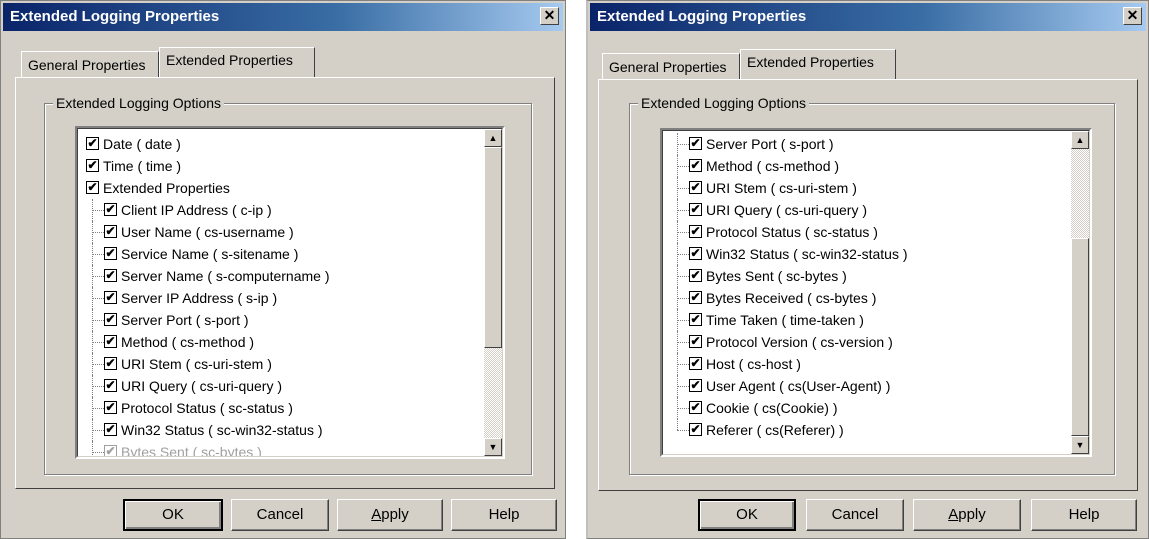 Image resolution: width=1149 pixels, height=539 pixels. I want to click on tree-item: ✔ Host ( cs-host ), so click(867, 364).